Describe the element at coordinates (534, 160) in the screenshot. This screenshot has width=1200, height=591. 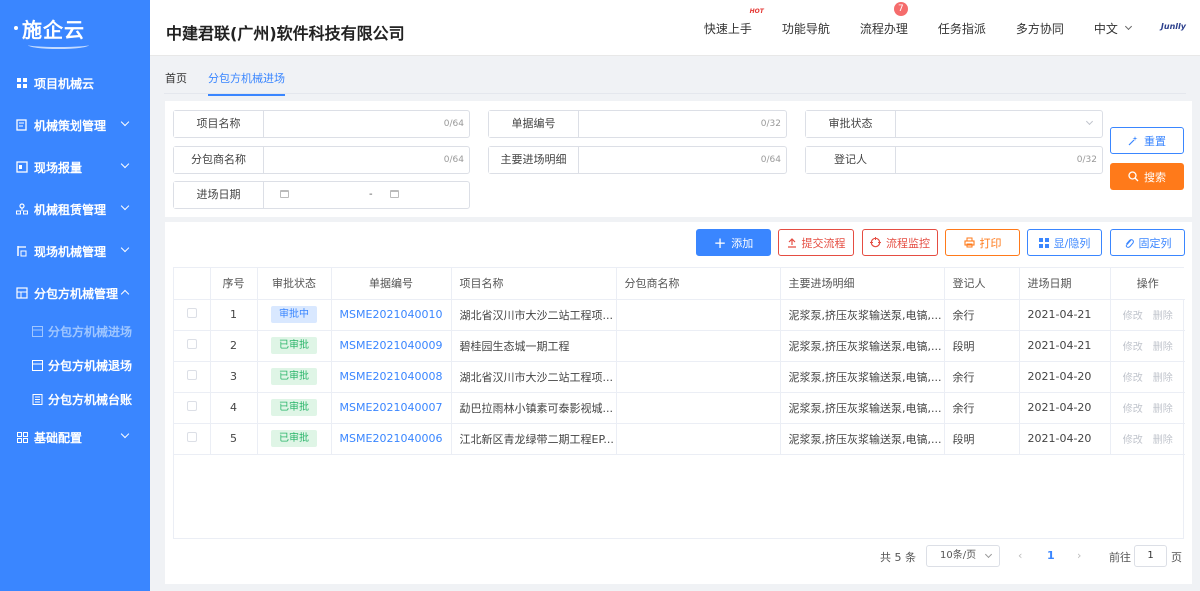
I see `entry-detail-label: 主要进场明细` at that location.